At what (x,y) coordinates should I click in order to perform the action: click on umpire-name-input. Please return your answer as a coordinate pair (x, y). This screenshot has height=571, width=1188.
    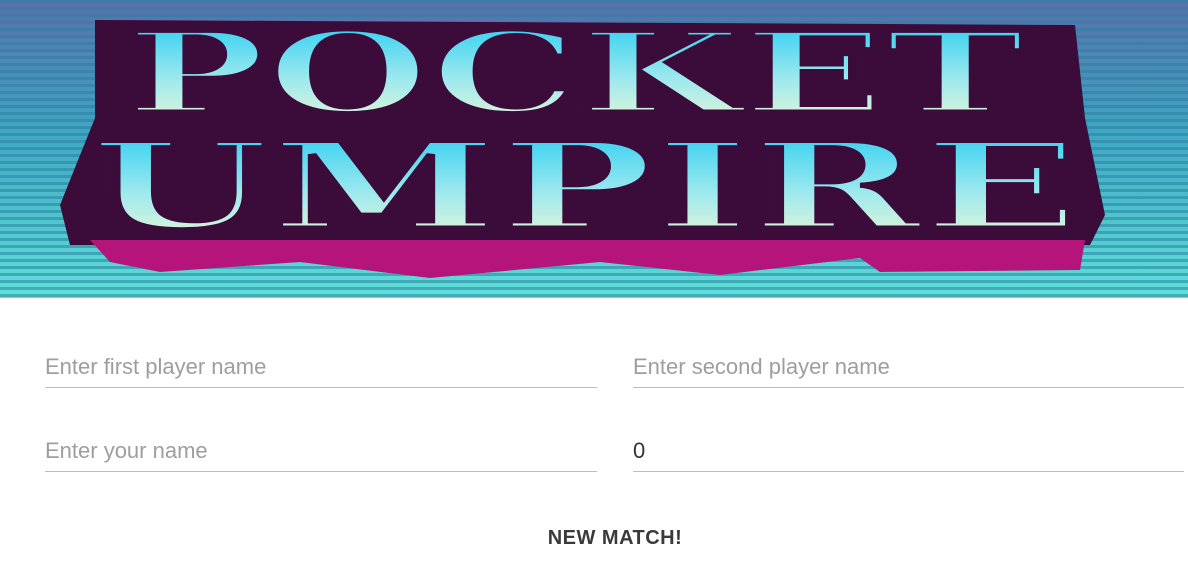
    Looking at the image, I should click on (321, 451).